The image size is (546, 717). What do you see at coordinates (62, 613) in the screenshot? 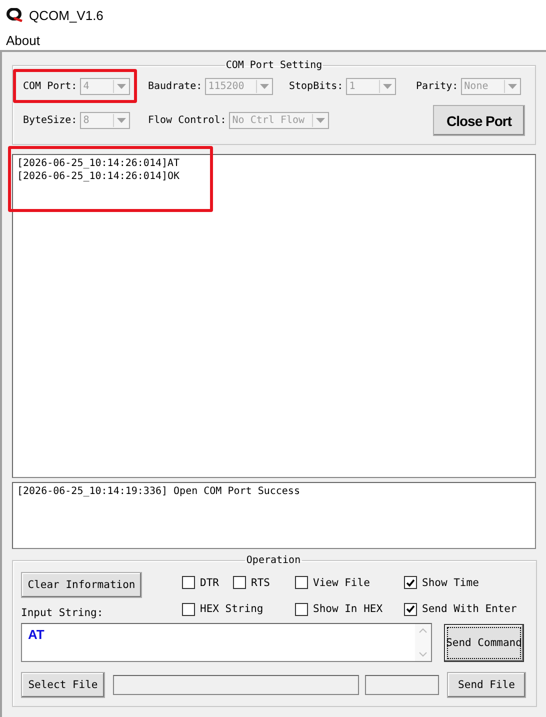
I see `input-label: Input String:` at bounding box center [62, 613].